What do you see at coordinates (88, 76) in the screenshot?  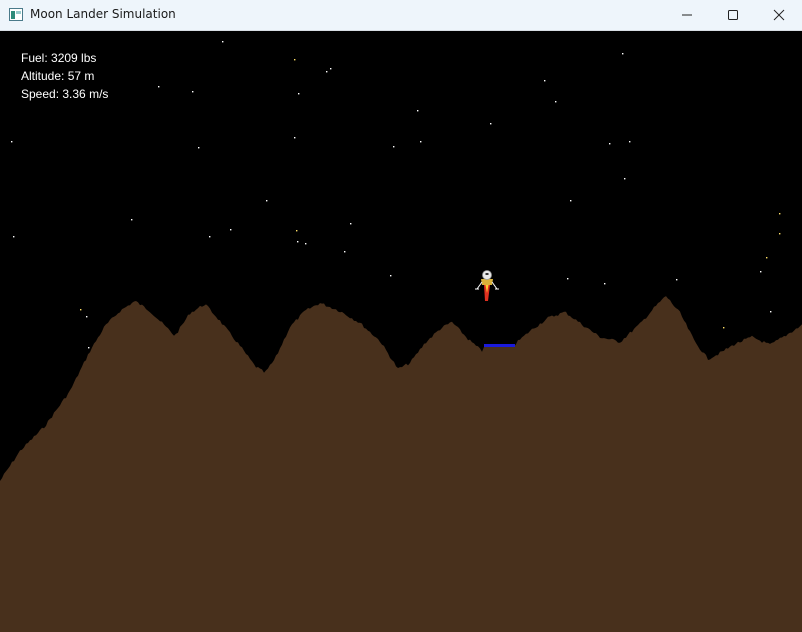 I see `altitude-unit: m` at bounding box center [88, 76].